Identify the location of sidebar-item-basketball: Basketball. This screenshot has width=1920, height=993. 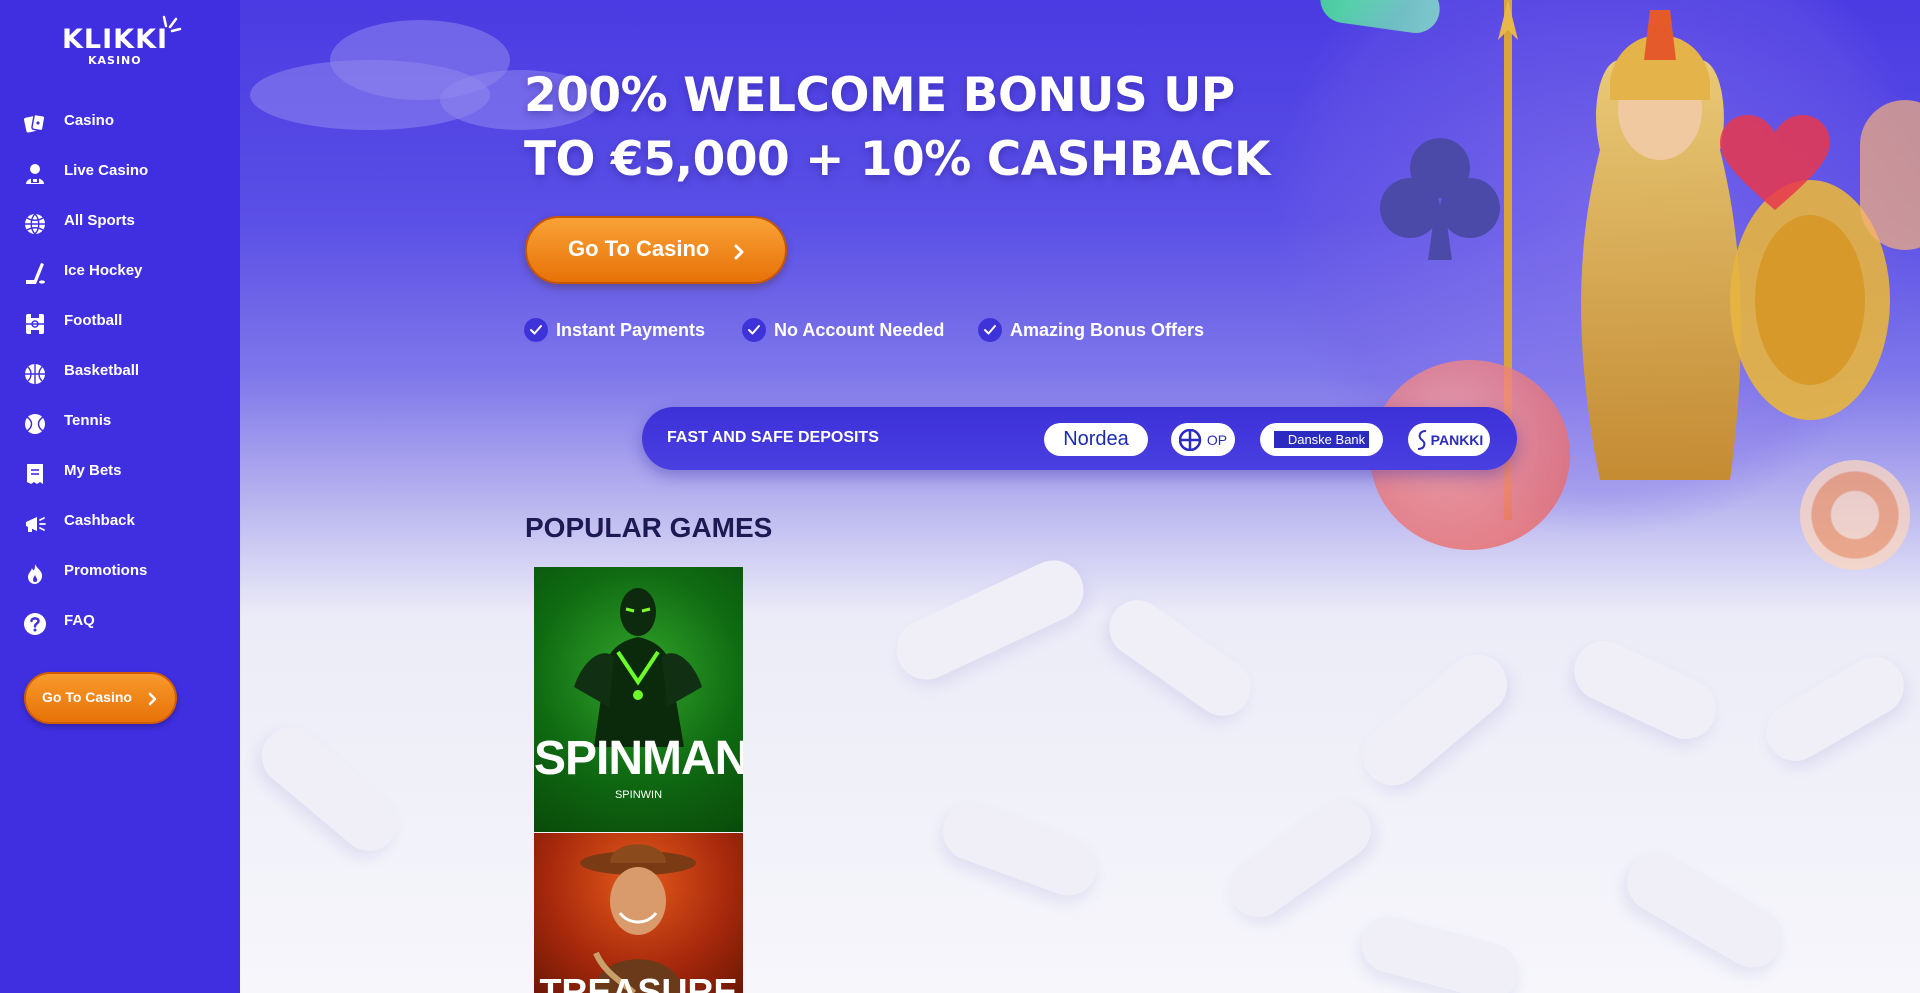
(120, 372).